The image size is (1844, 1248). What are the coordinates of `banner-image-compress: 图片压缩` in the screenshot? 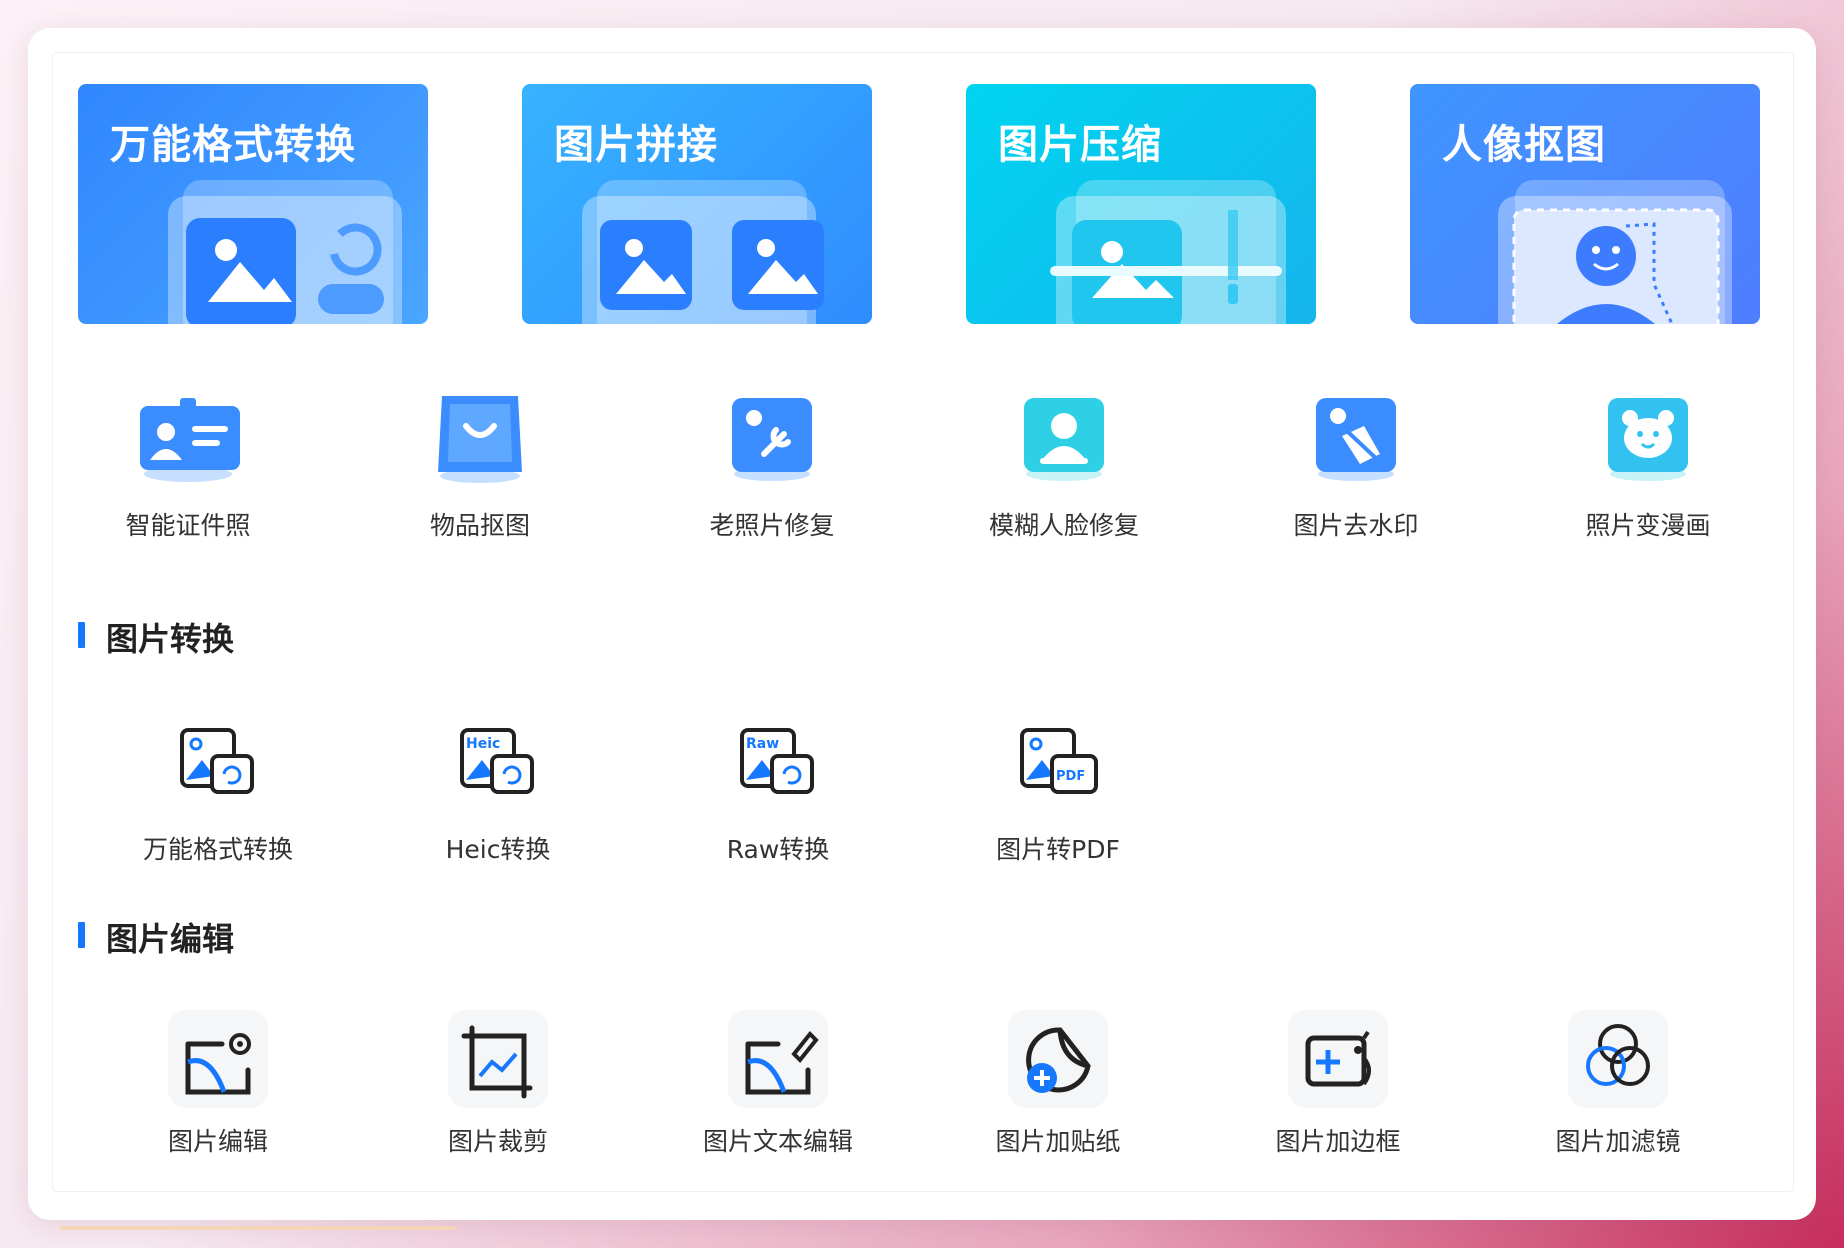 It's located at (1141, 204).